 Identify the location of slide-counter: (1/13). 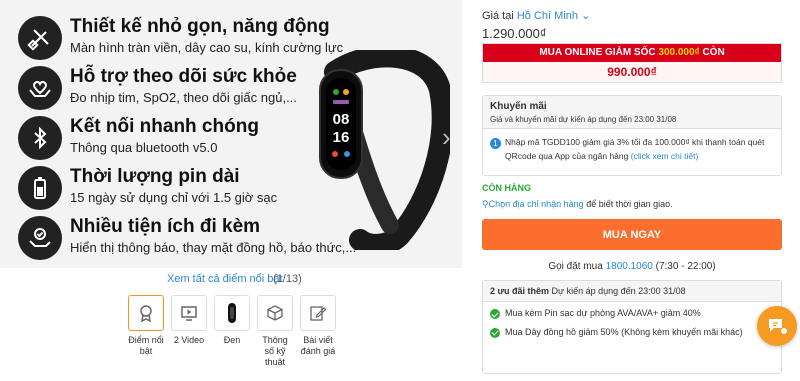
(287, 279).